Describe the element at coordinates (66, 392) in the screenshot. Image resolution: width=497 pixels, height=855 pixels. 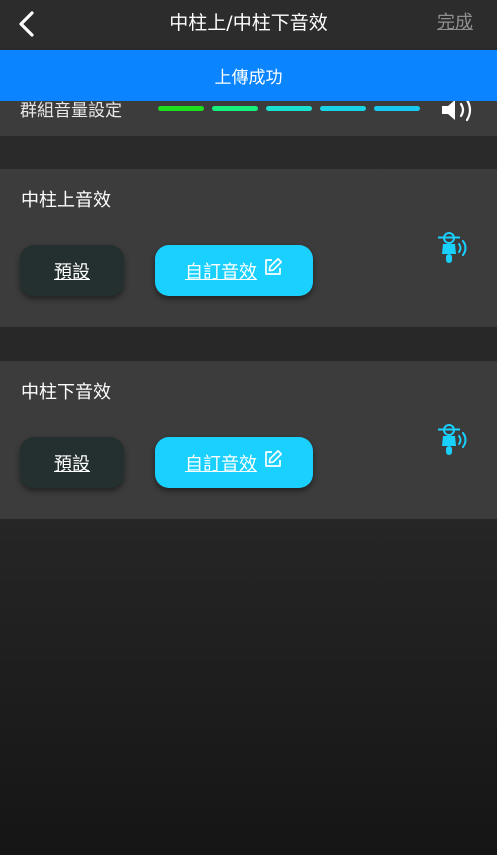
I see `section-title: 中柱下音效` at that location.